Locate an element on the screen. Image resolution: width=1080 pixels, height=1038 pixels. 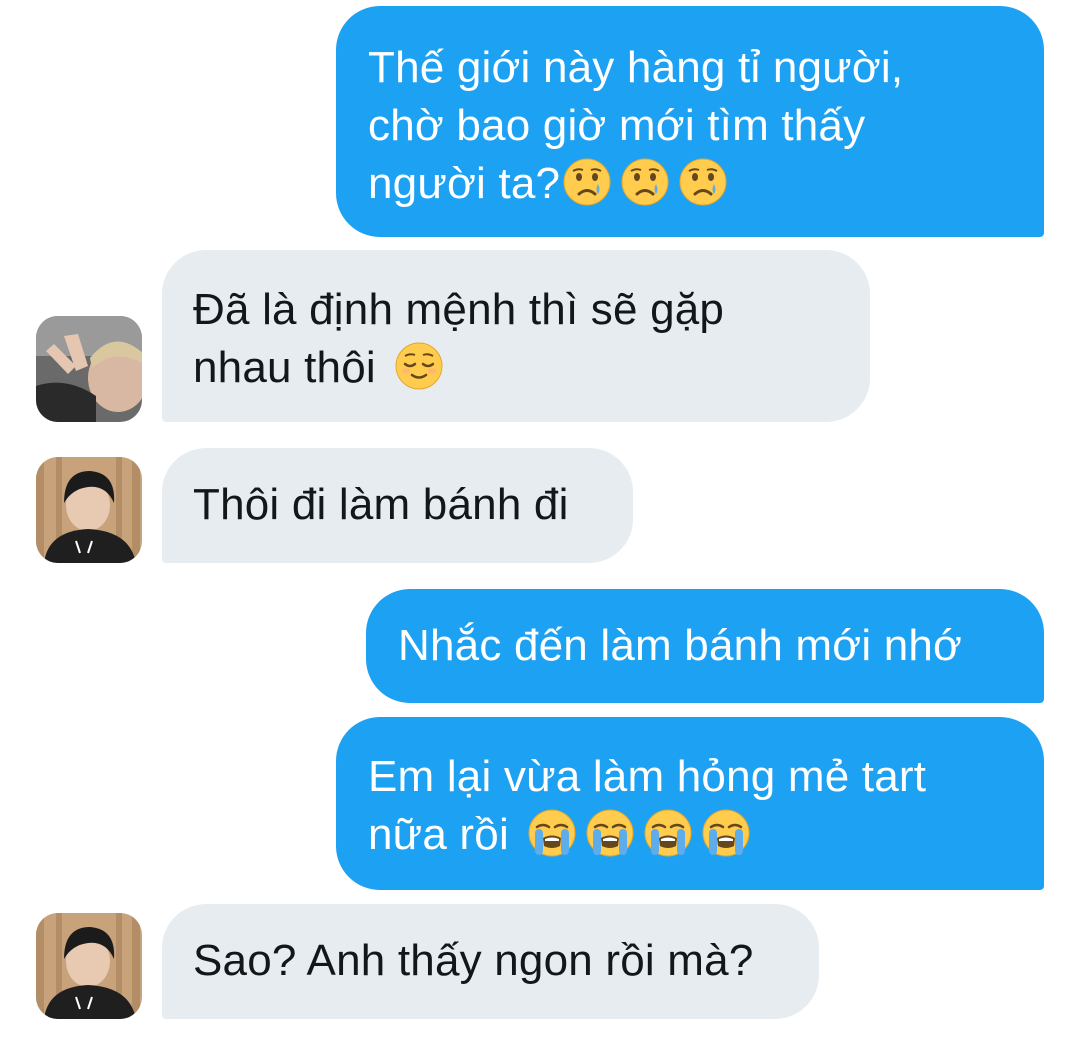
message-line: nữa rồi is located at coordinates (706, 835).